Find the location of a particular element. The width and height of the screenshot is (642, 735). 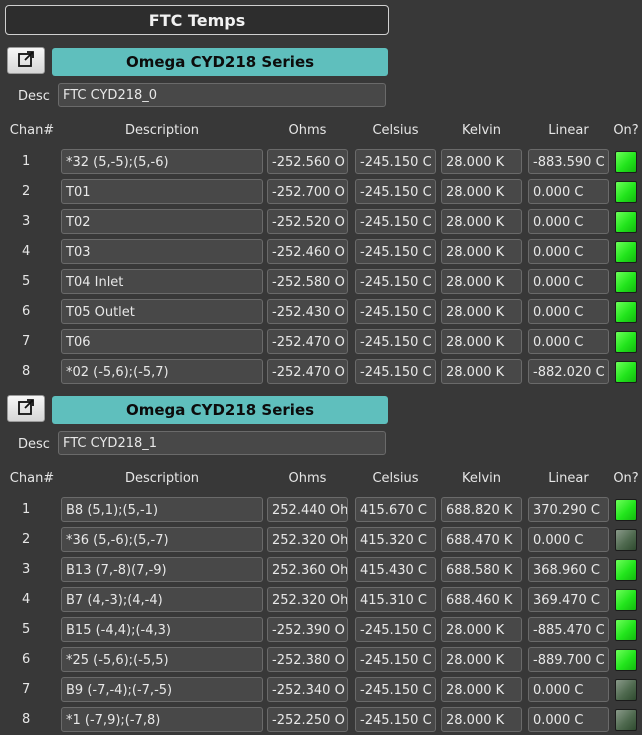

celsius-field: 415.320 C is located at coordinates (395, 539).